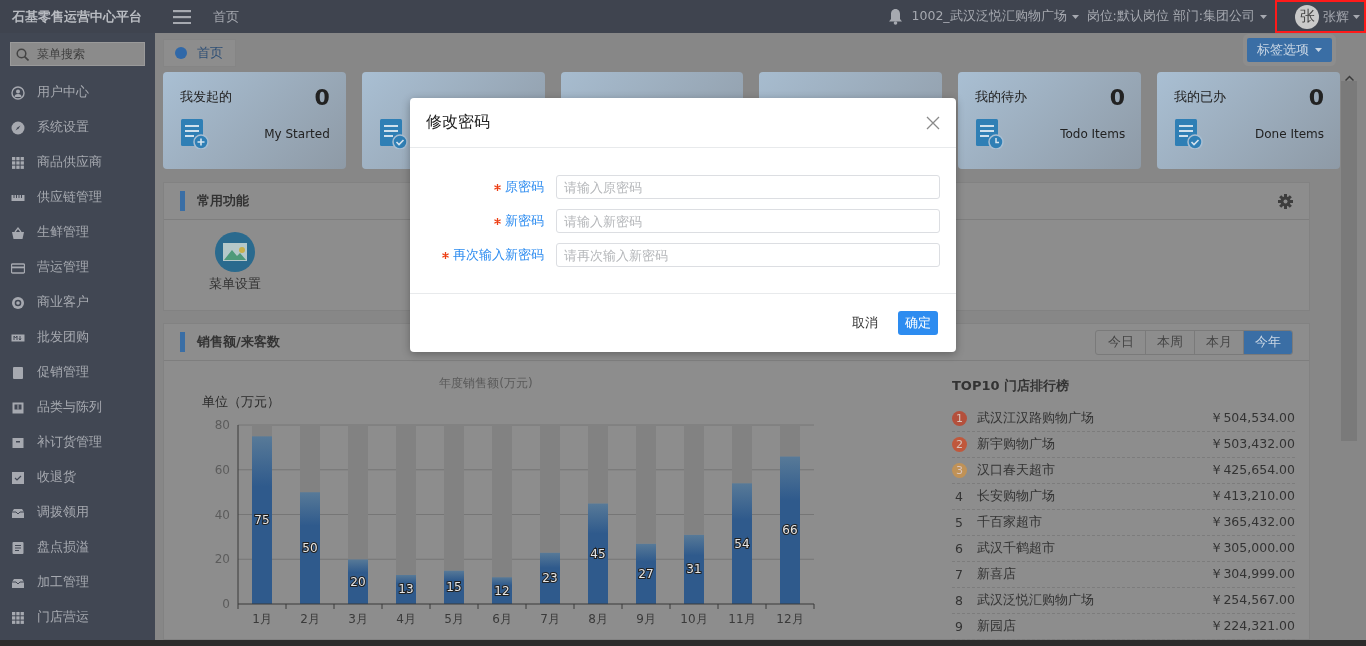  What do you see at coordinates (550, 578) in the screenshot?
I see `bar-value-label: 23` at bounding box center [550, 578].